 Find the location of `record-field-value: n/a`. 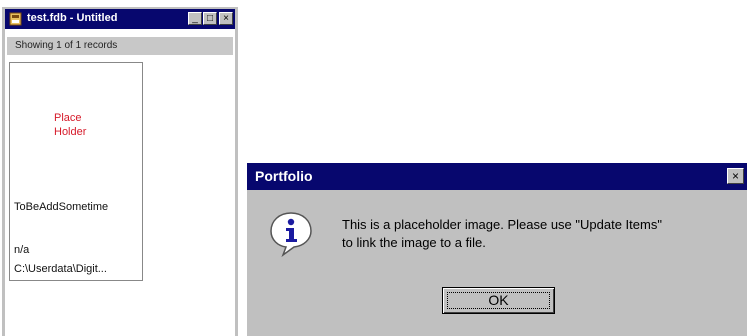

record-field-value: n/a is located at coordinates (22, 250).